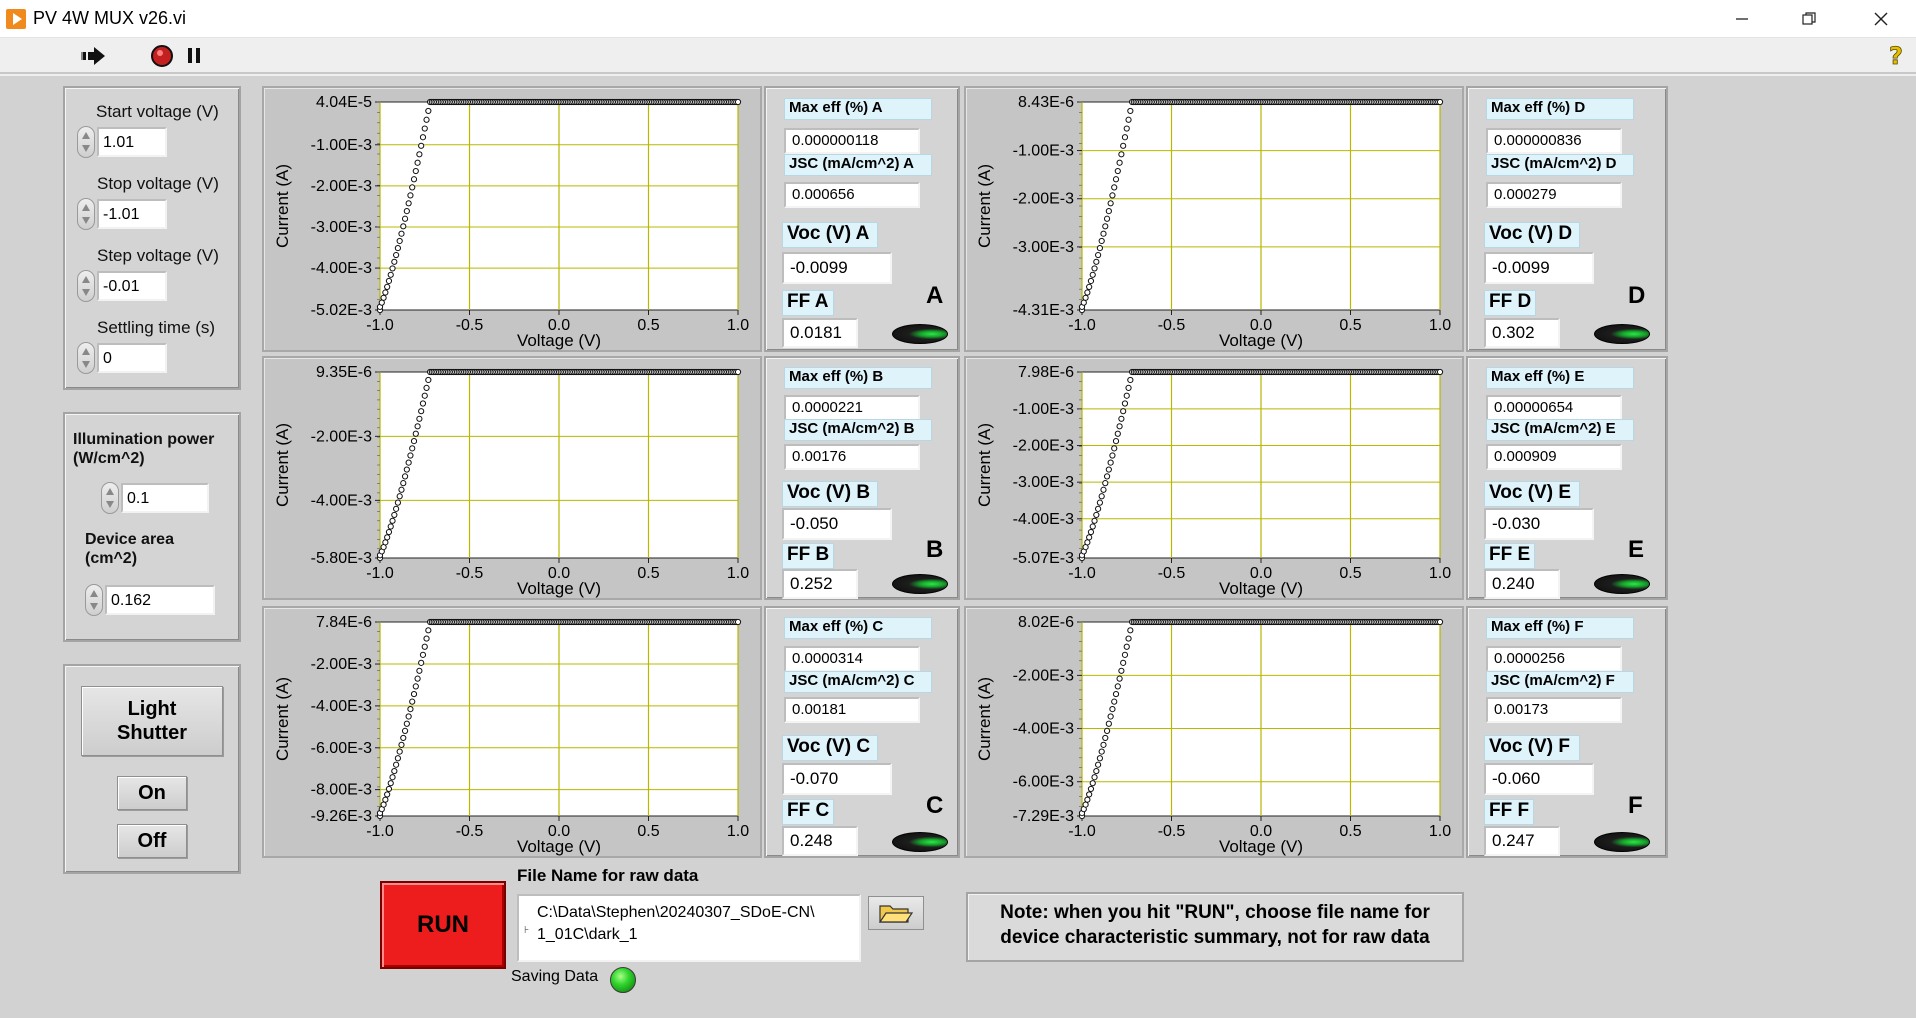 Image resolution: width=1916 pixels, height=1018 pixels. I want to click on run-arrow-icon, so click(94, 56).